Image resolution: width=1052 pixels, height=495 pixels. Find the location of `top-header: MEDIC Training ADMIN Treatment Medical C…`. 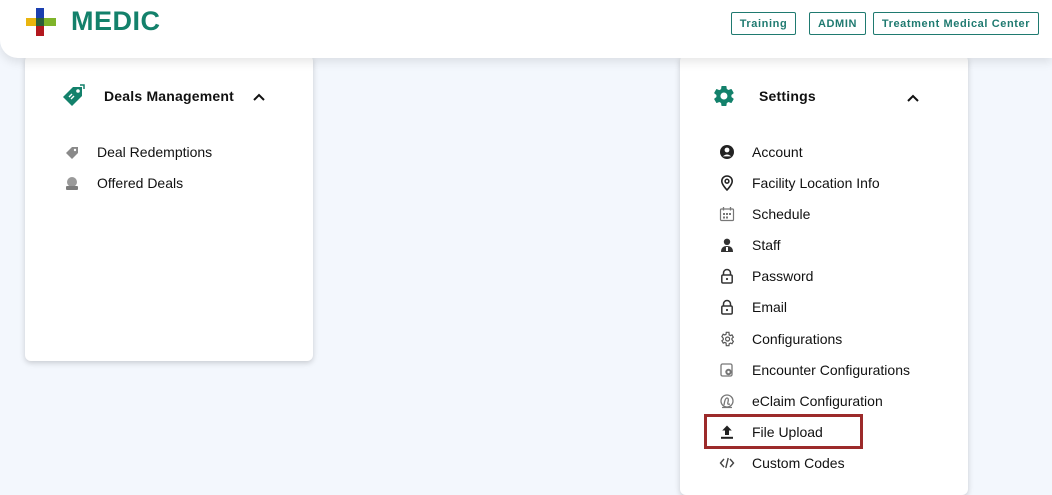

top-header: MEDIC Training ADMIN Treatment Medical C… is located at coordinates (526, 29).